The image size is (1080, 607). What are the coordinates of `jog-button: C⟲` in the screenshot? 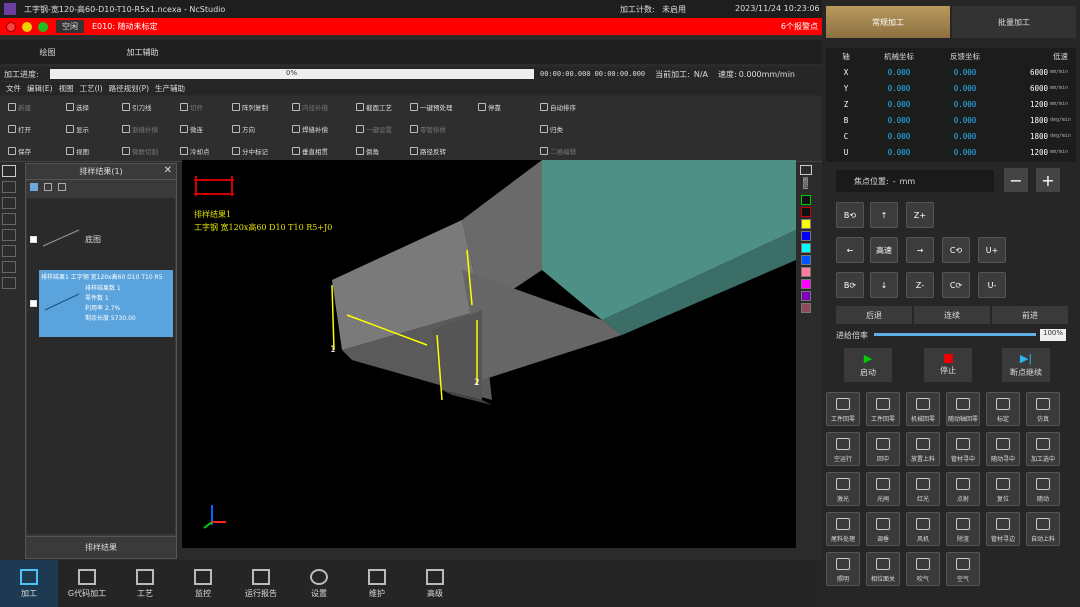 It's located at (956, 250).